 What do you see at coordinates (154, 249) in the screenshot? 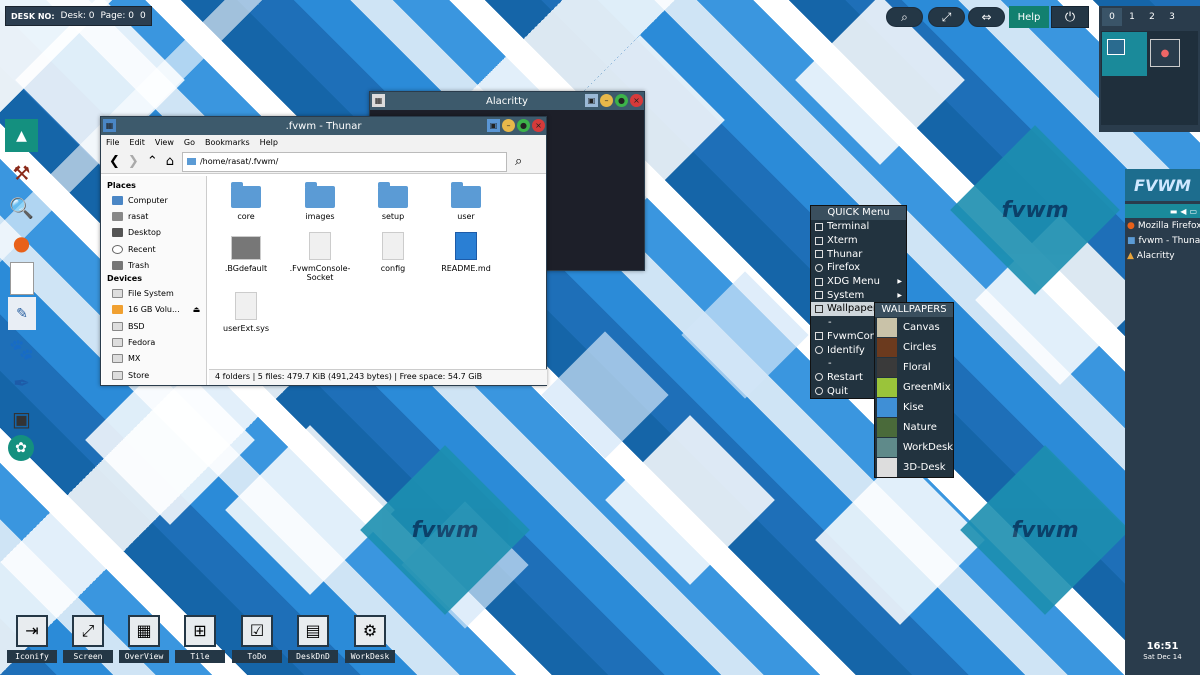
I see `sidebar-item-recent: Recent` at bounding box center [154, 249].